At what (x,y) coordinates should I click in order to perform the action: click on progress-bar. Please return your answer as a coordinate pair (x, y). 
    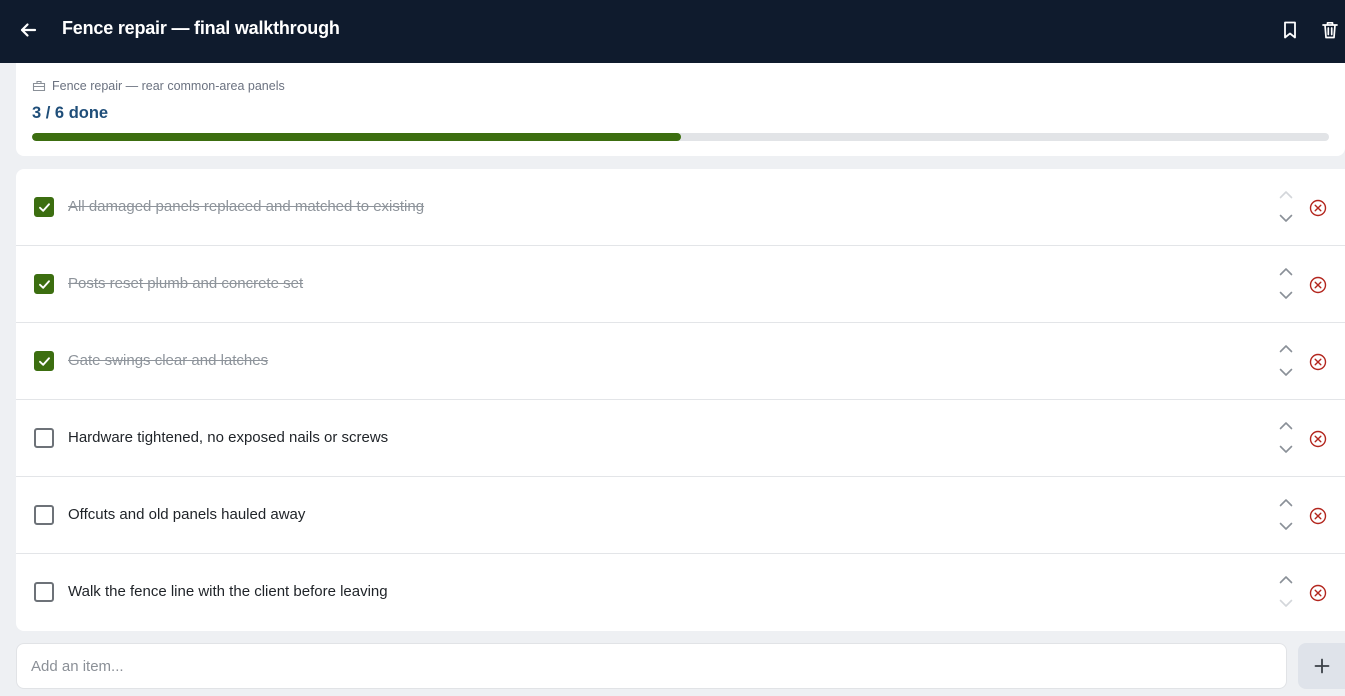
    Looking at the image, I should click on (680, 137).